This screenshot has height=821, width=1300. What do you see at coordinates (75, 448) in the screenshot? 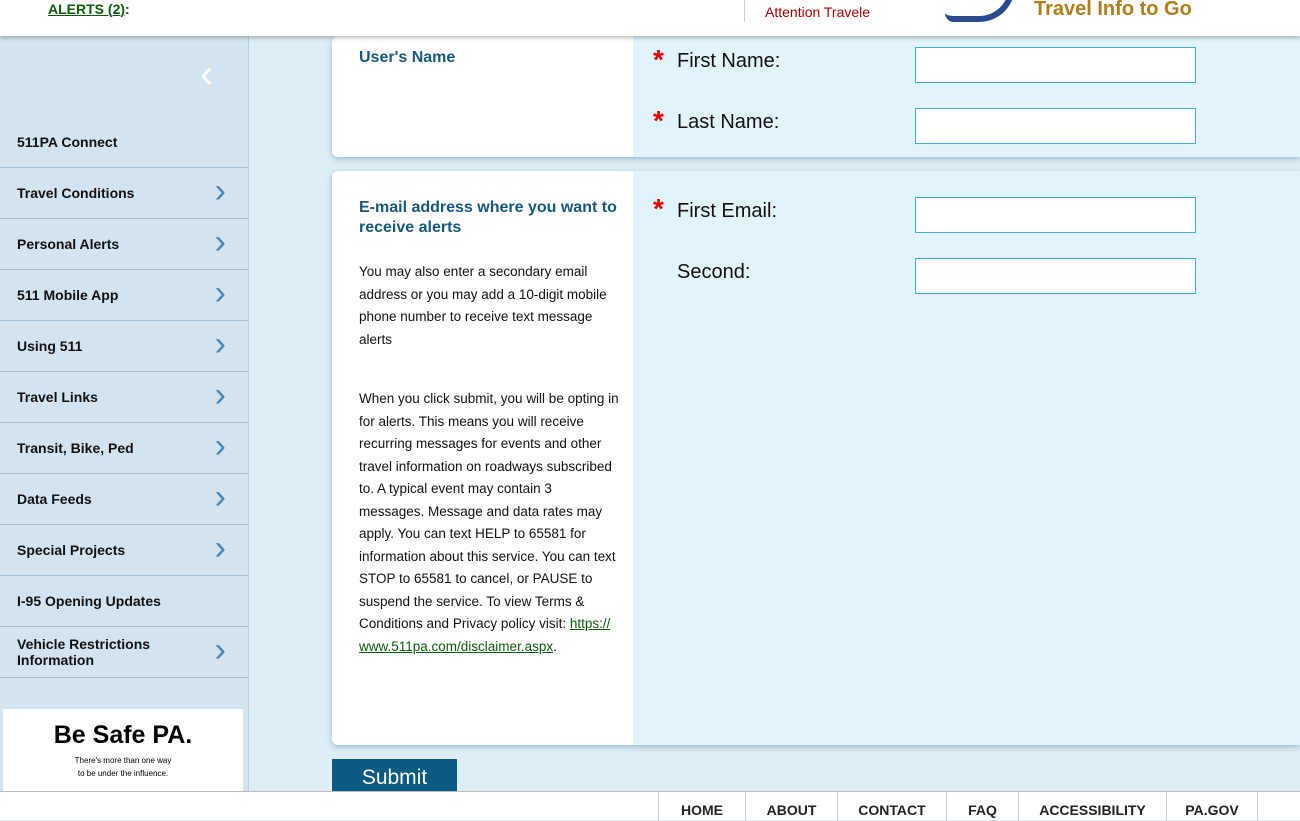
I see `sidebar-item-label: Transit, Bike, Ped` at bounding box center [75, 448].